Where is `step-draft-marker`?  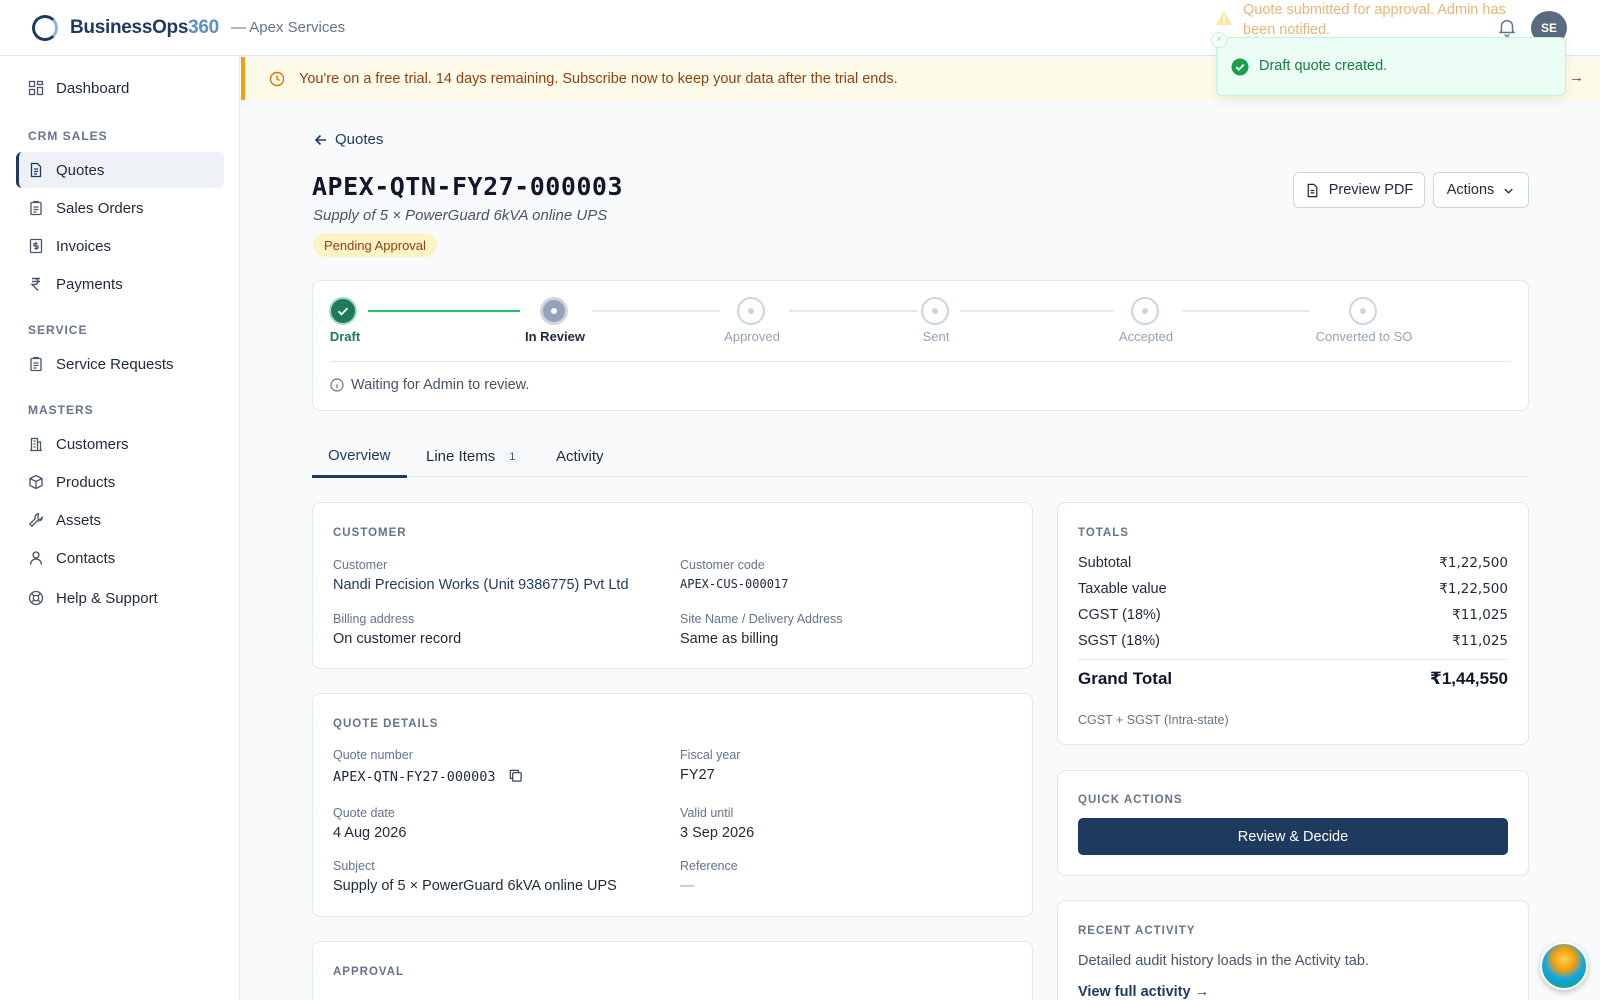
step-draft-marker is located at coordinates (343, 311).